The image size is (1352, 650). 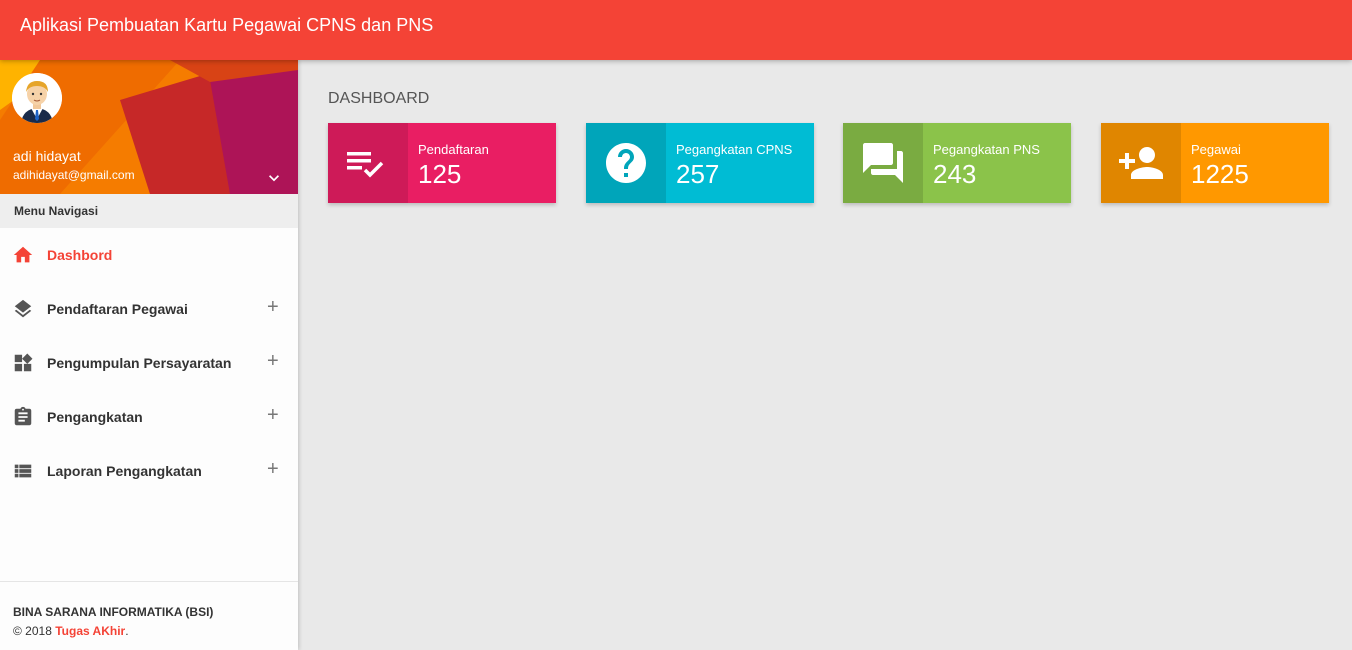 What do you see at coordinates (127, 631) in the screenshot?
I see `copyright-suffix: .` at bounding box center [127, 631].